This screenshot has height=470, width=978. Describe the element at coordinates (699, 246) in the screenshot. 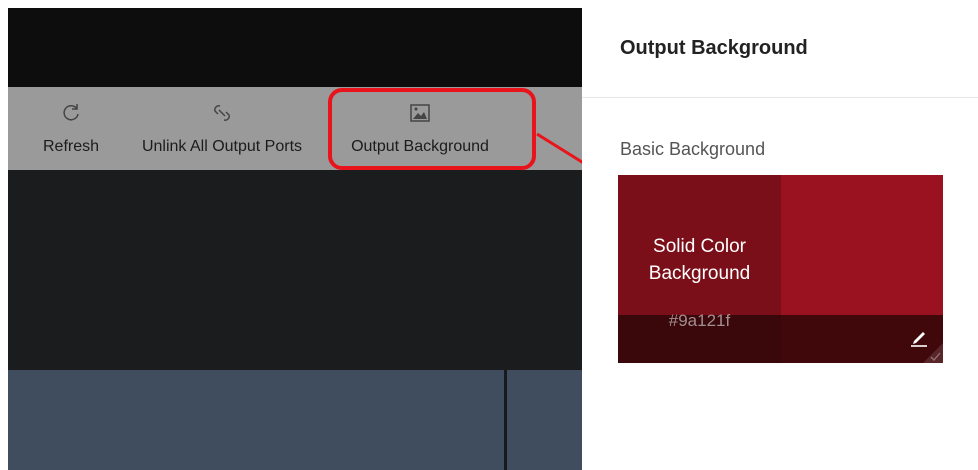

I see `card-title-line1: Solid Color` at that location.